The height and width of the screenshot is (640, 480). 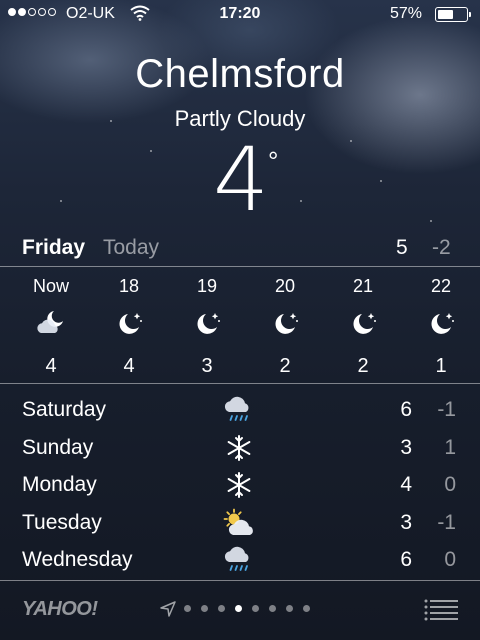 What do you see at coordinates (441, 286) in the screenshot?
I see `hour-label: 22` at bounding box center [441, 286].